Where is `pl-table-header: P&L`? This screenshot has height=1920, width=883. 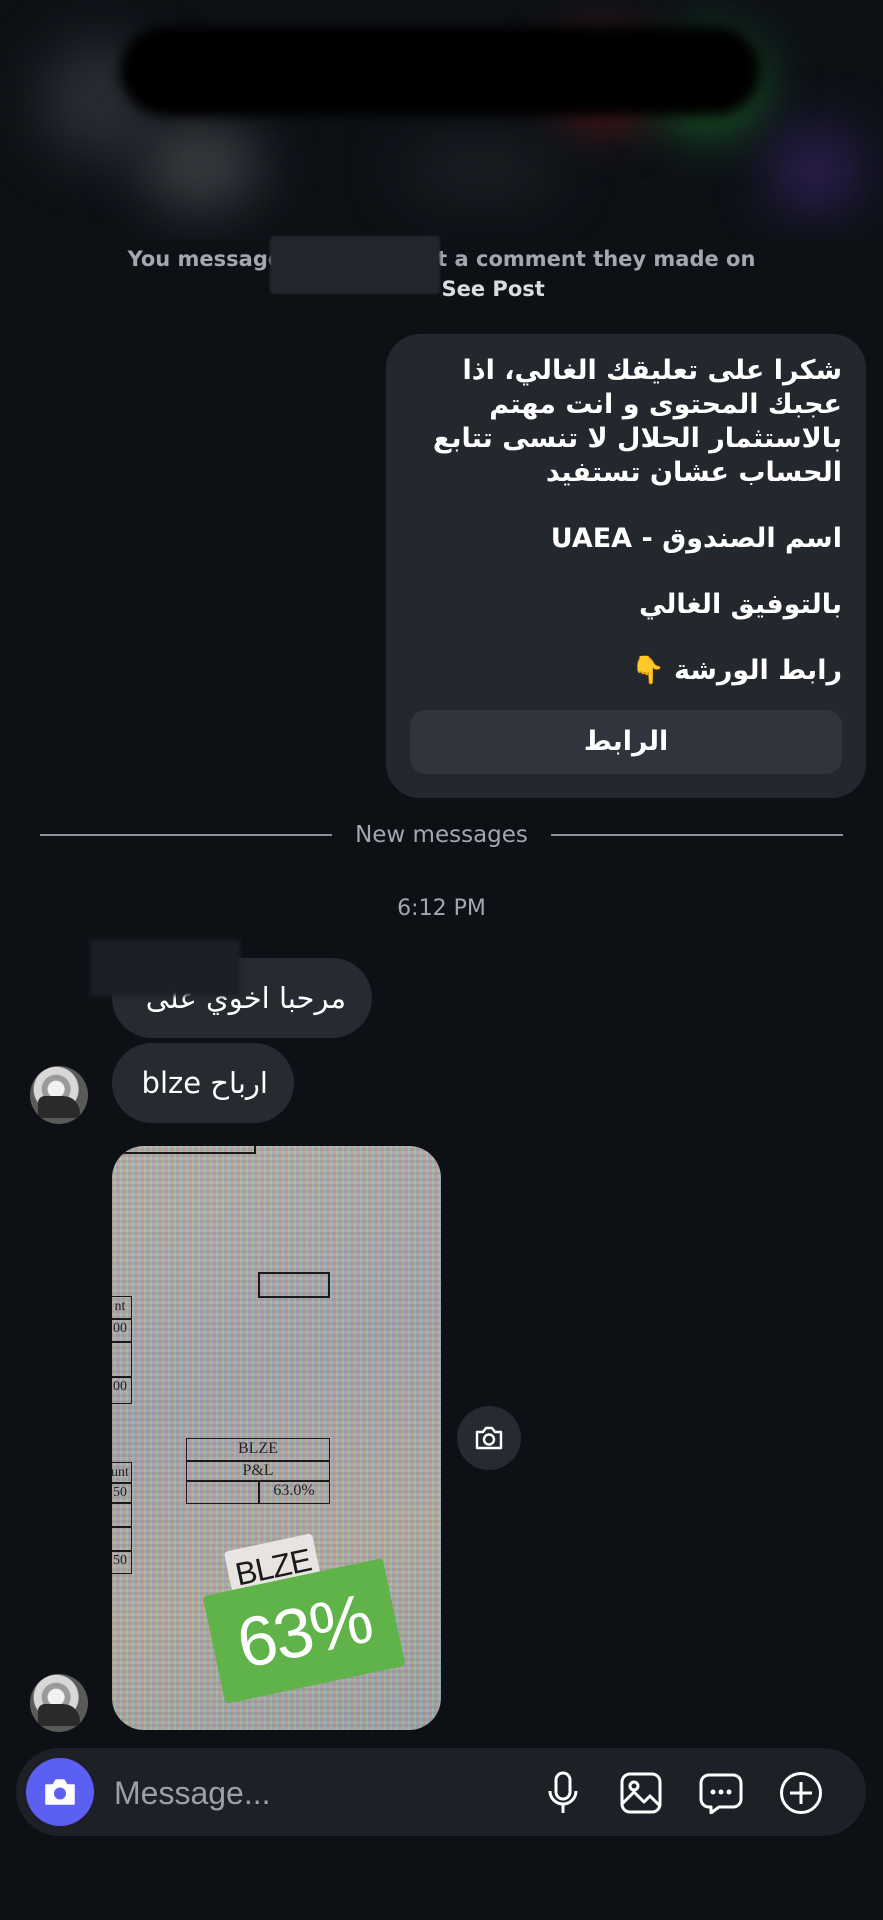
pl-table-header: P&L is located at coordinates (258, 1471).